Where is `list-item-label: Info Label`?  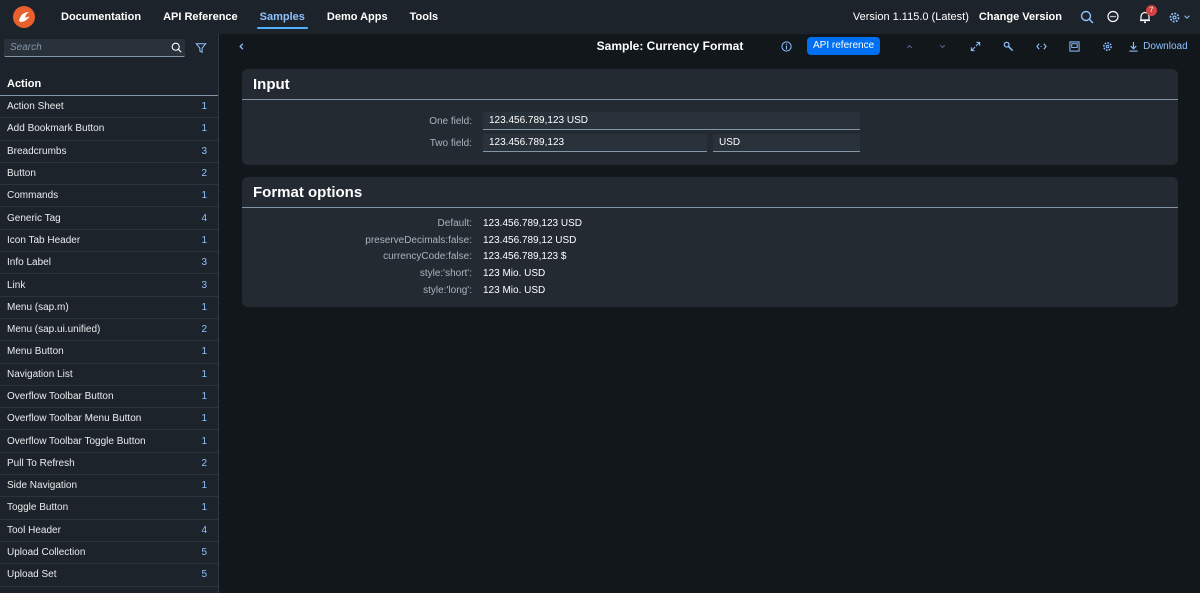 list-item-label: Info Label is located at coordinates (29, 263).